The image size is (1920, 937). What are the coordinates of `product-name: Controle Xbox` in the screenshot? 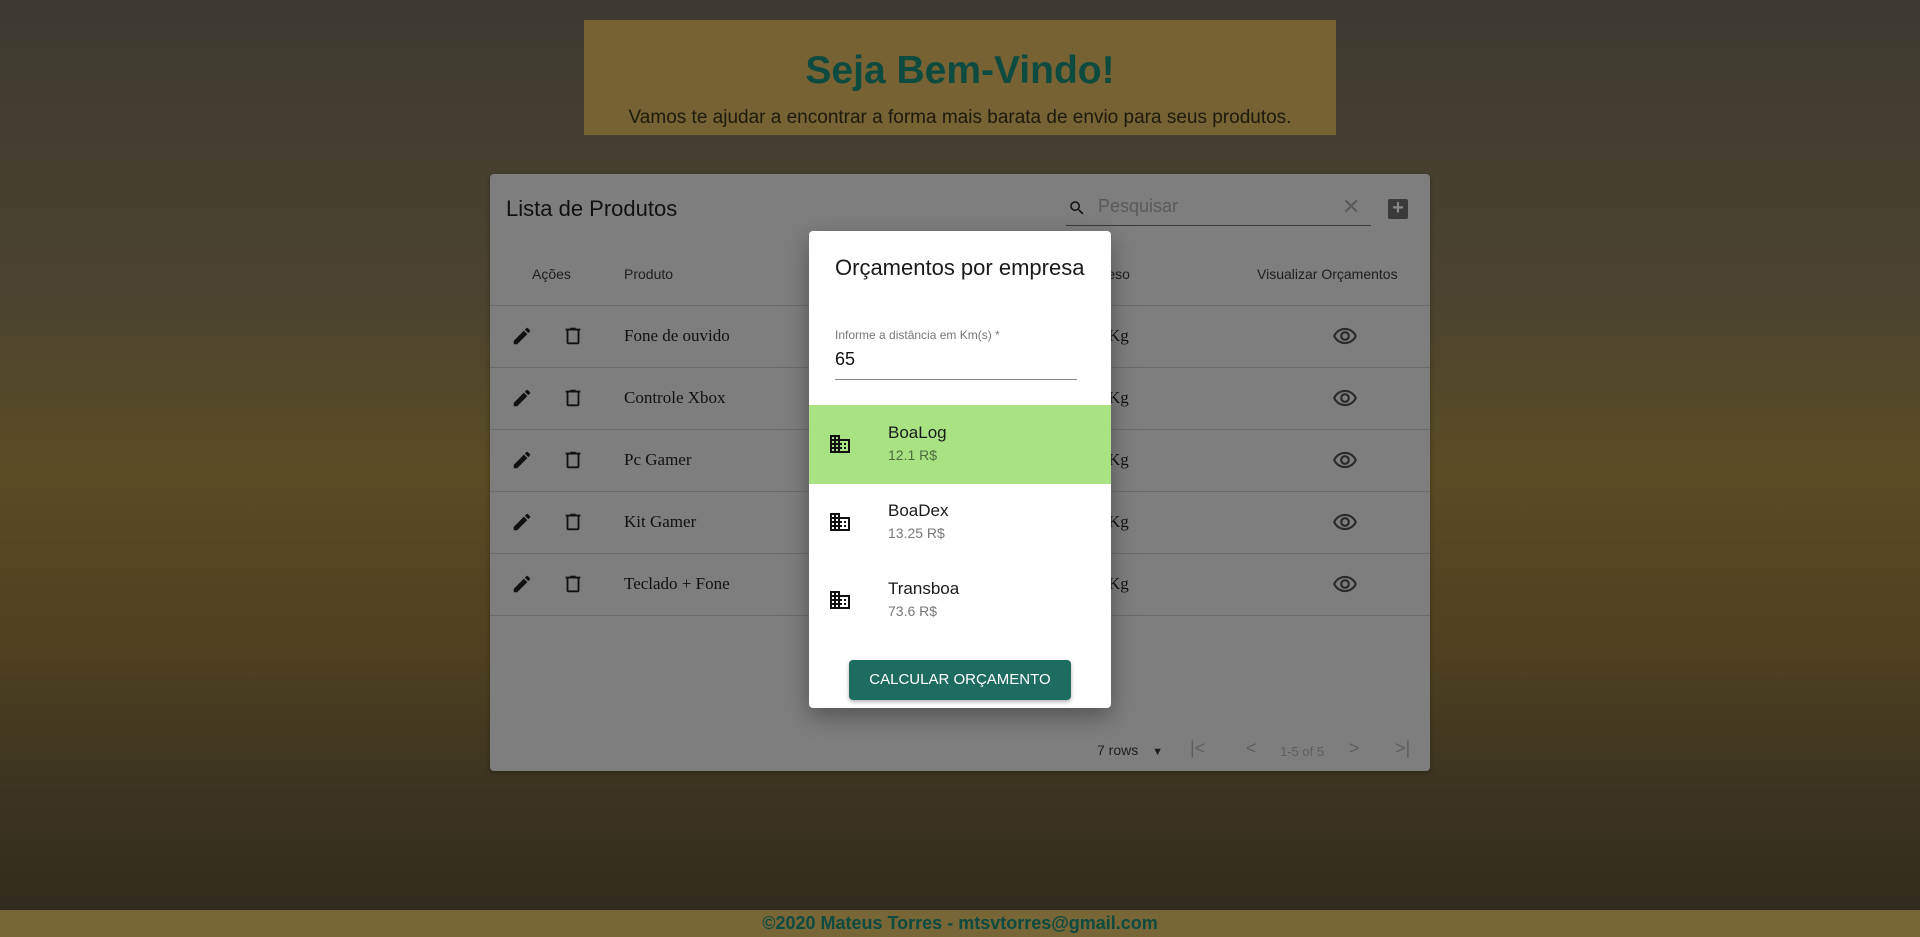 It's located at (675, 397).